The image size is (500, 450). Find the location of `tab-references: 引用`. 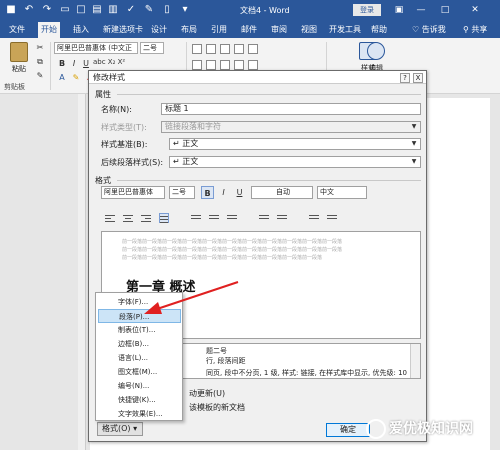

tab-references: 引用 is located at coordinates (219, 30).